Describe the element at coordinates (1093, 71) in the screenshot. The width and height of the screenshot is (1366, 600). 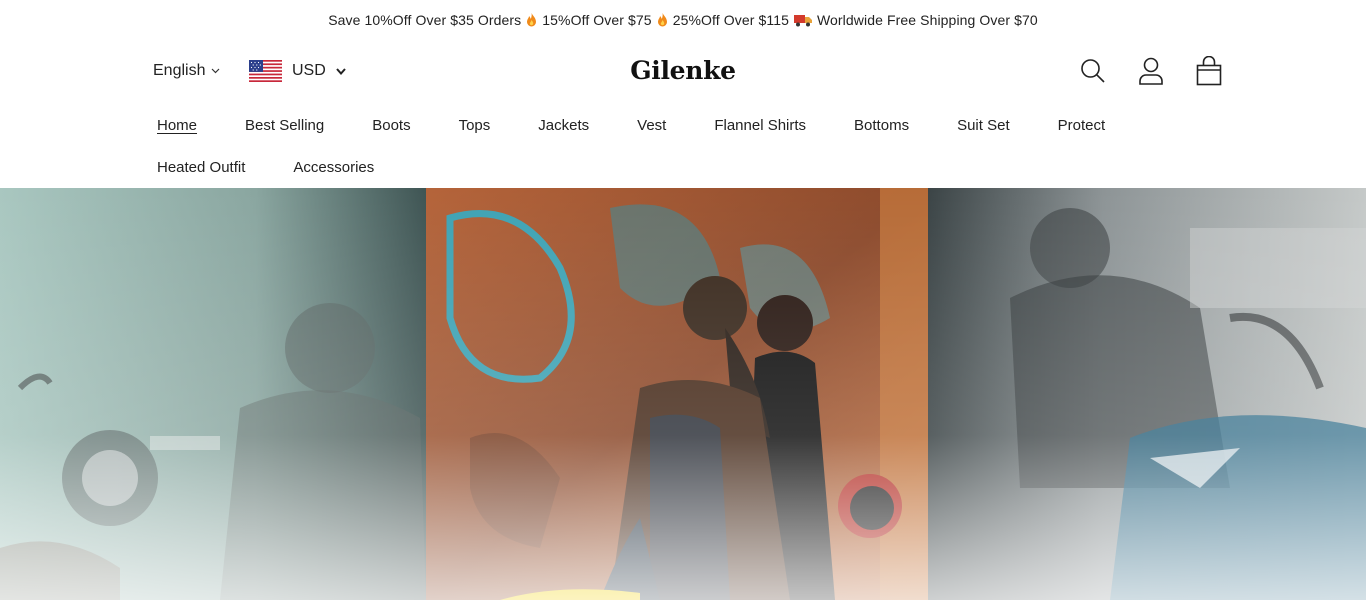
I see `search-icon` at that location.